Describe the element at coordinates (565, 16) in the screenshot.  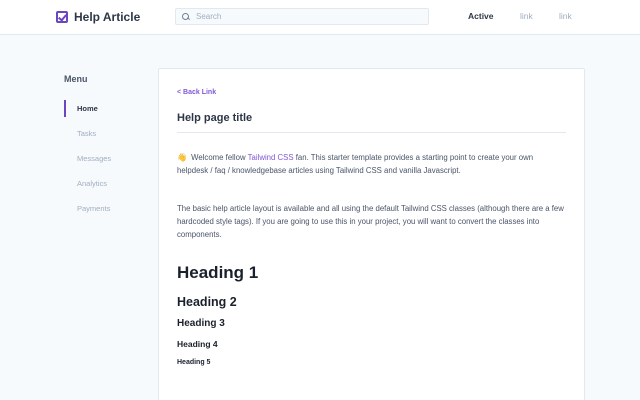
I see `nav-link-2: link` at that location.